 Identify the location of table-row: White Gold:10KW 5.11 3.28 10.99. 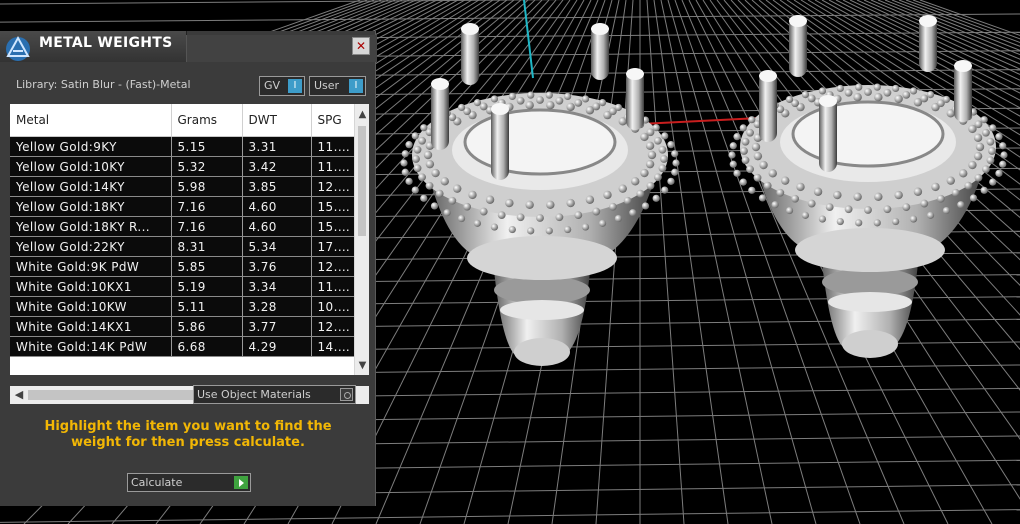
(182, 306).